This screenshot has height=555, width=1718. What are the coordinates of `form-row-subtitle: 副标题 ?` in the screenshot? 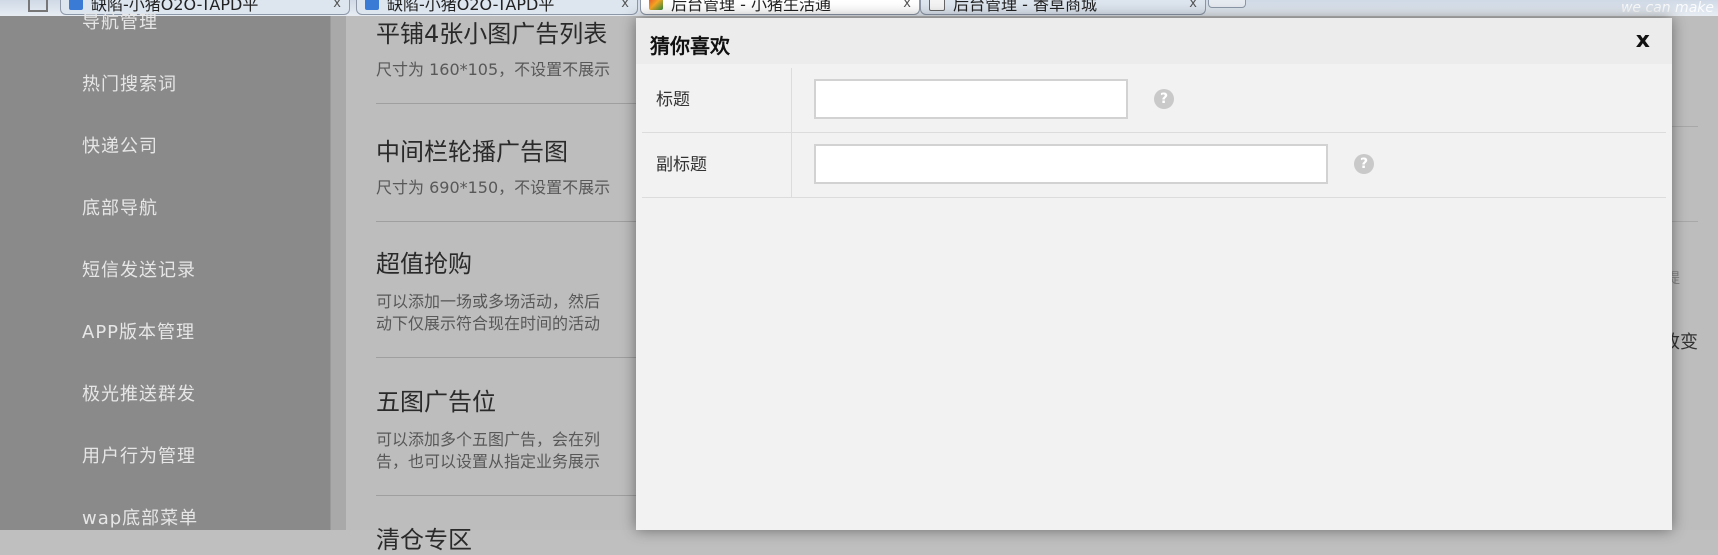 It's located at (1154, 165).